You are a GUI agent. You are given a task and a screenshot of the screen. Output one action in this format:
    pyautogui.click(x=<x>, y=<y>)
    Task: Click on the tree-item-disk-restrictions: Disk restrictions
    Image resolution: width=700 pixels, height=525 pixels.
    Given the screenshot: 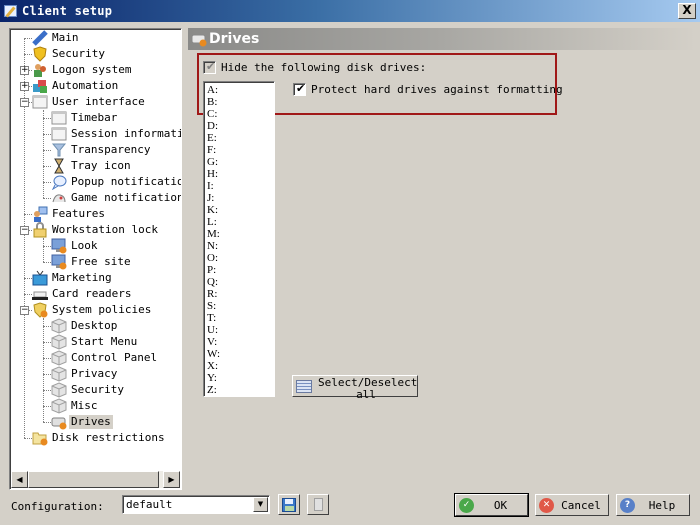 What is the action you would take?
    pyautogui.click(x=99, y=438)
    